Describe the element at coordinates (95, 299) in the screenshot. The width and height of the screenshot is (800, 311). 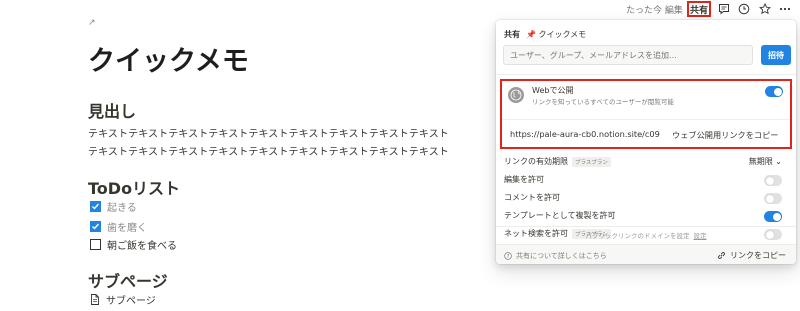
I see `page-document-icon` at that location.